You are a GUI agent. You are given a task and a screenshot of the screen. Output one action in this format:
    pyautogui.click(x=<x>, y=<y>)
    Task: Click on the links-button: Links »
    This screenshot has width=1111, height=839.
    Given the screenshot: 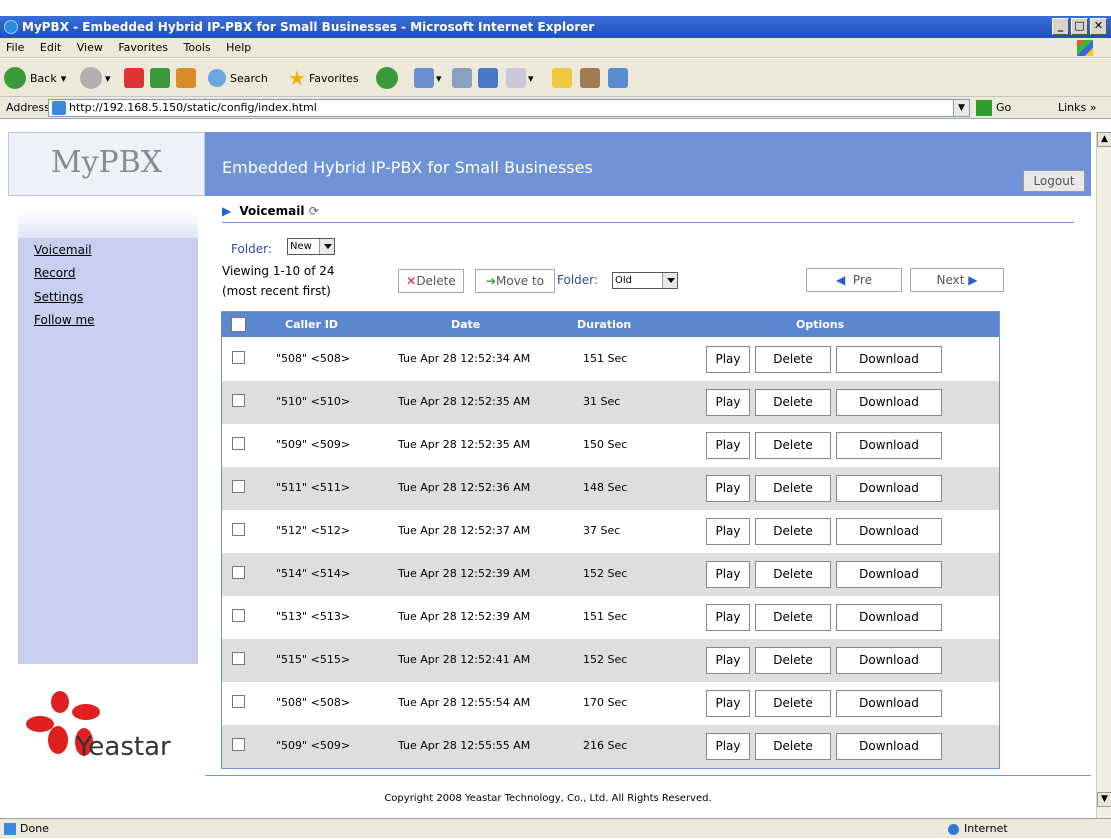 What is the action you would take?
    pyautogui.click(x=1077, y=108)
    